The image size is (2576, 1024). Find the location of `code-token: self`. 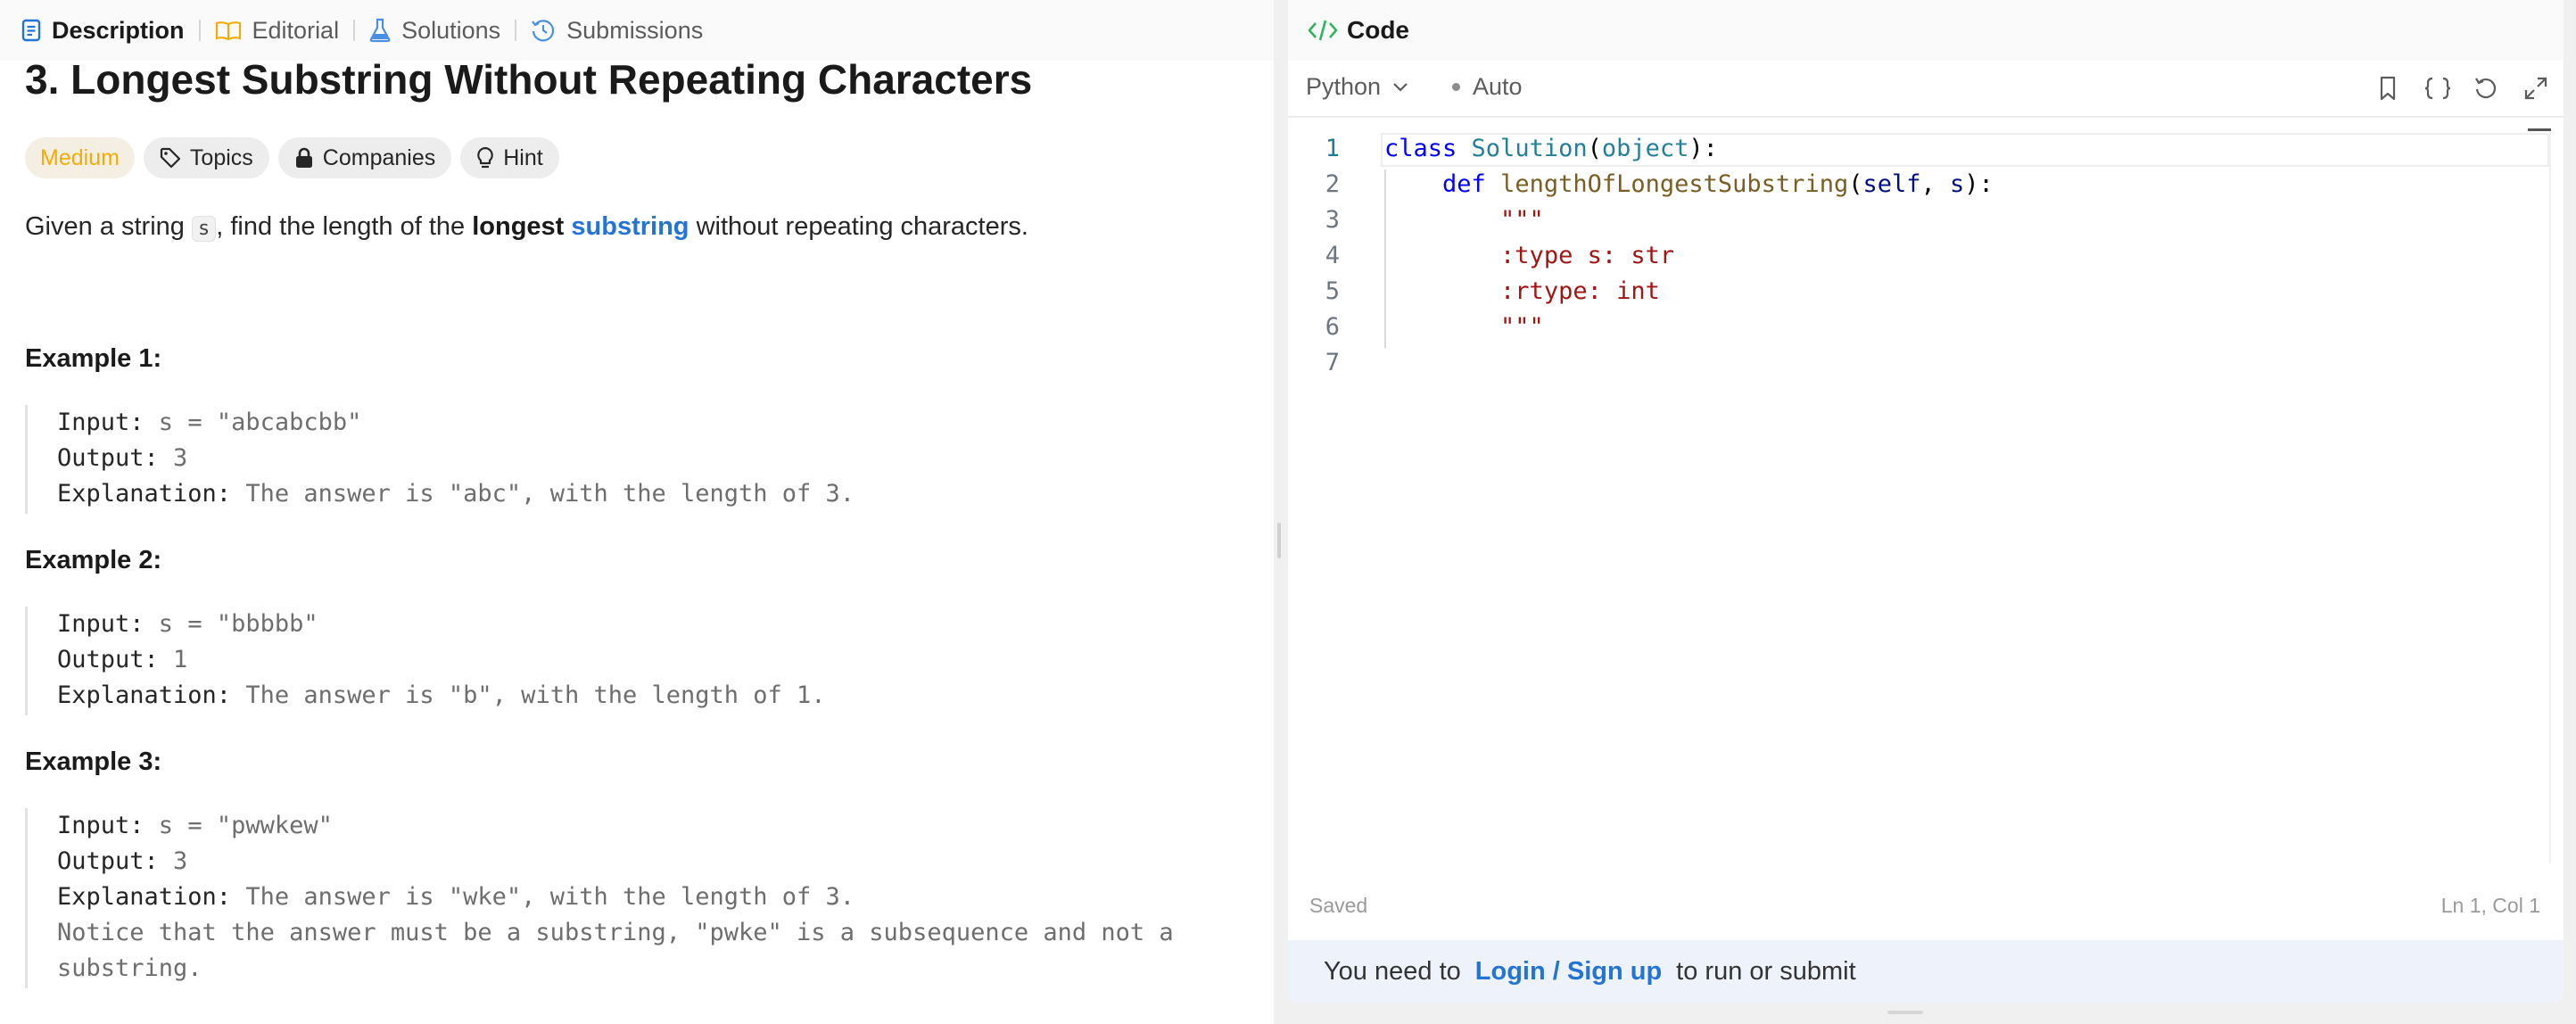

code-token: self is located at coordinates (1892, 184).